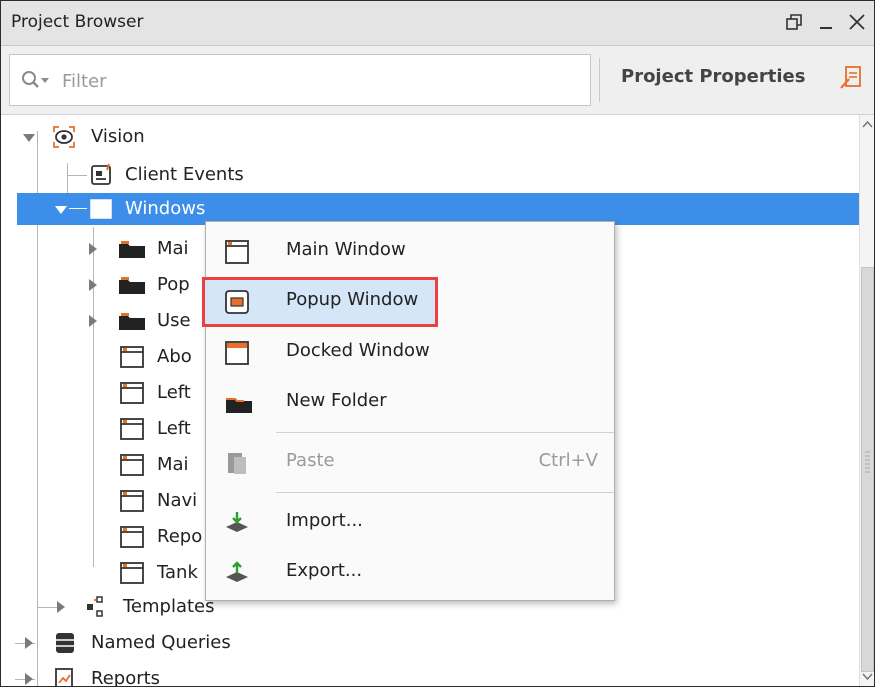 This screenshot has width=875, height=687. I want to click on menu-item-main-window: Main Window, so click(410, 252).